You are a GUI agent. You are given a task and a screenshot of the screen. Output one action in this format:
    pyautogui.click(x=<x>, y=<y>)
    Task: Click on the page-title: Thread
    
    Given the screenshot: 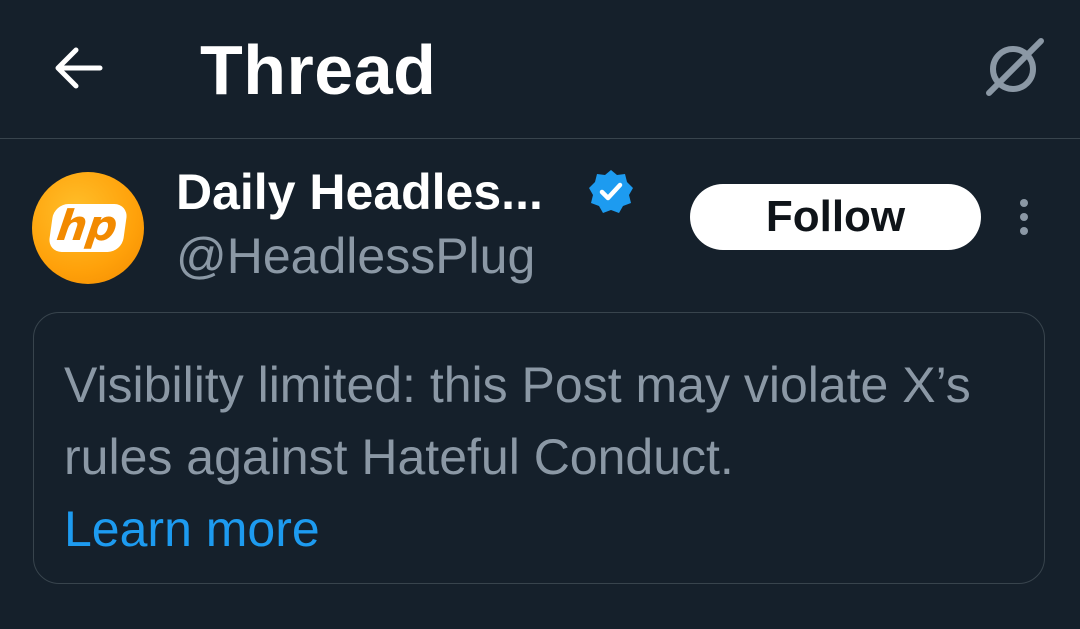 What is the action you would take?
    pyautogui.click(x=318, y=70)
    